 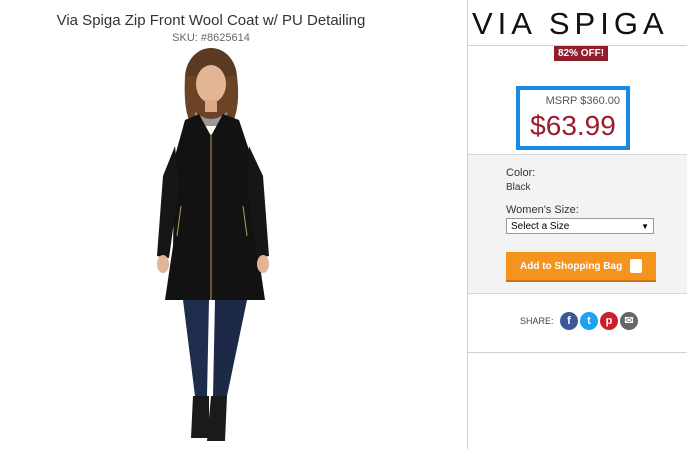 I want to click on add-to-bag-button: Add to Shopping Bag, so click(x=581, y=267).